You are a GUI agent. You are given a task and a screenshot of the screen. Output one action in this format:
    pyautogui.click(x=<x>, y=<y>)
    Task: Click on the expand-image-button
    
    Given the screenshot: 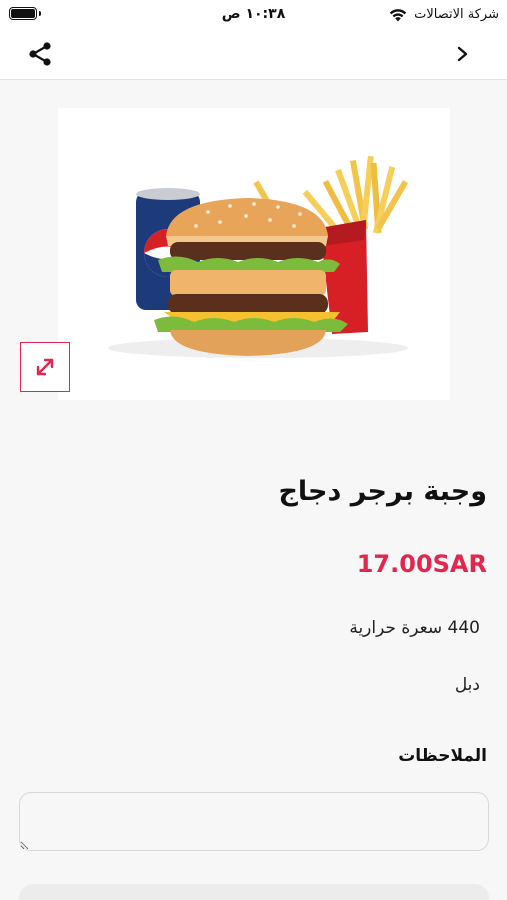 What is the action you would take?
    pyautogui.click(x=45, y=367)
    